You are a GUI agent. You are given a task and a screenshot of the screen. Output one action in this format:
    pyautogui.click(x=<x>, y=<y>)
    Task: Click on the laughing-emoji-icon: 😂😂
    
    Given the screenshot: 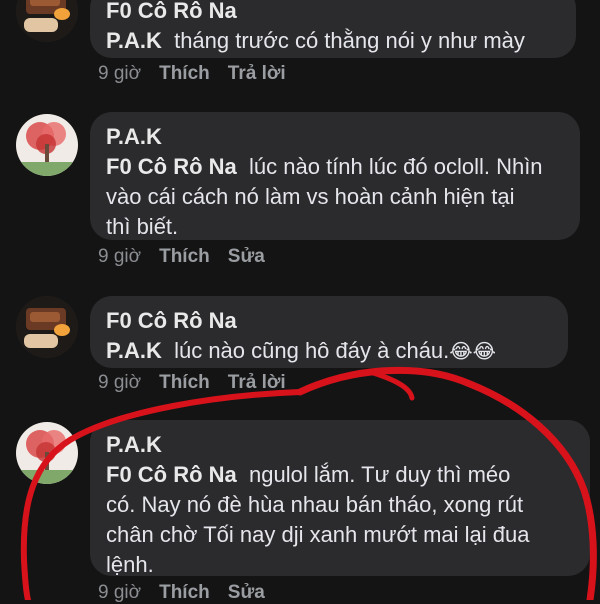 What is the action you would take?
    pyautogui.click(x=473, y=351)
    